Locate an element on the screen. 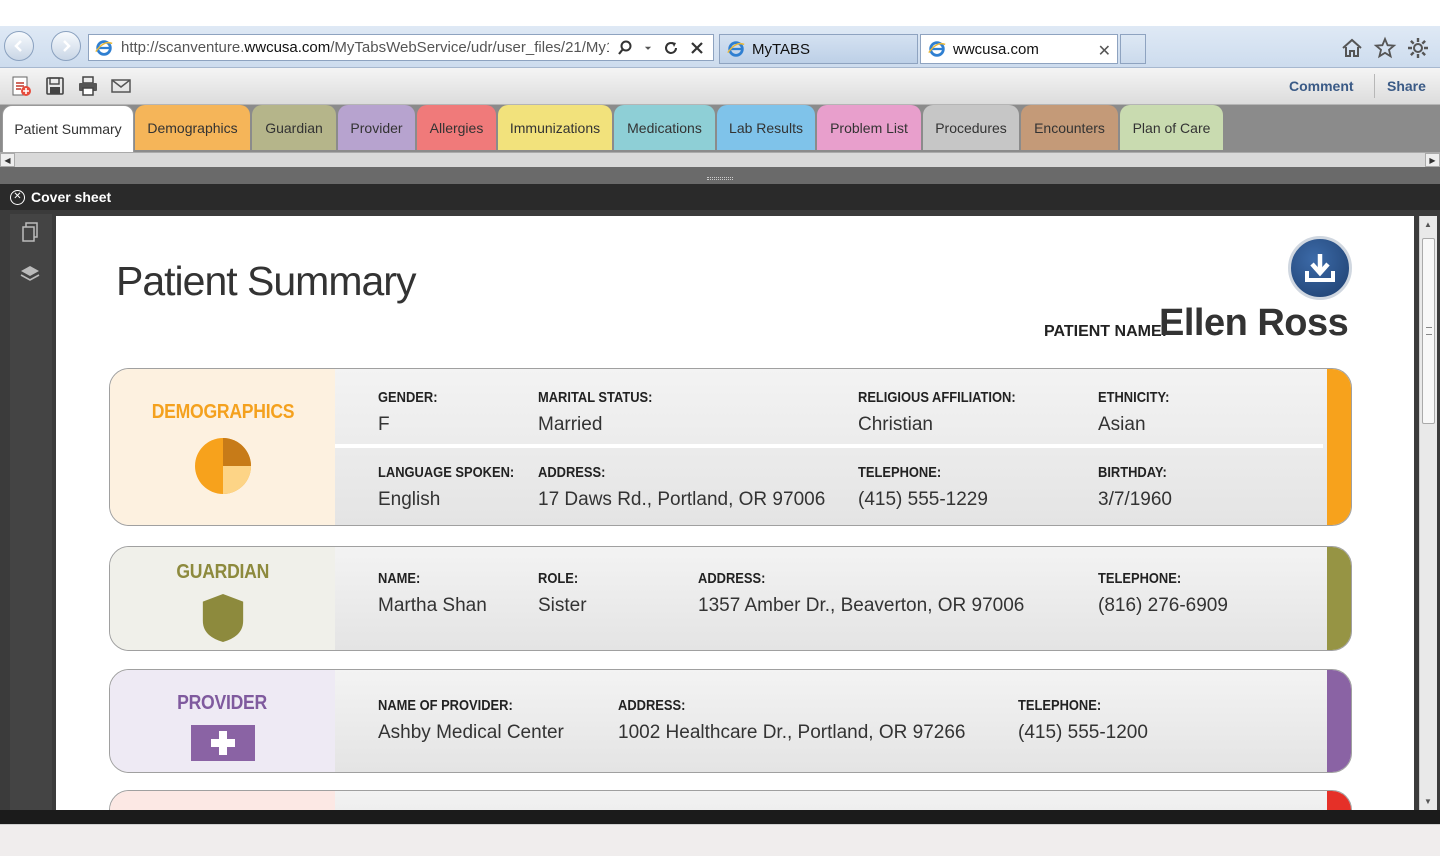  save-icon is located at coordinates (55, 86).